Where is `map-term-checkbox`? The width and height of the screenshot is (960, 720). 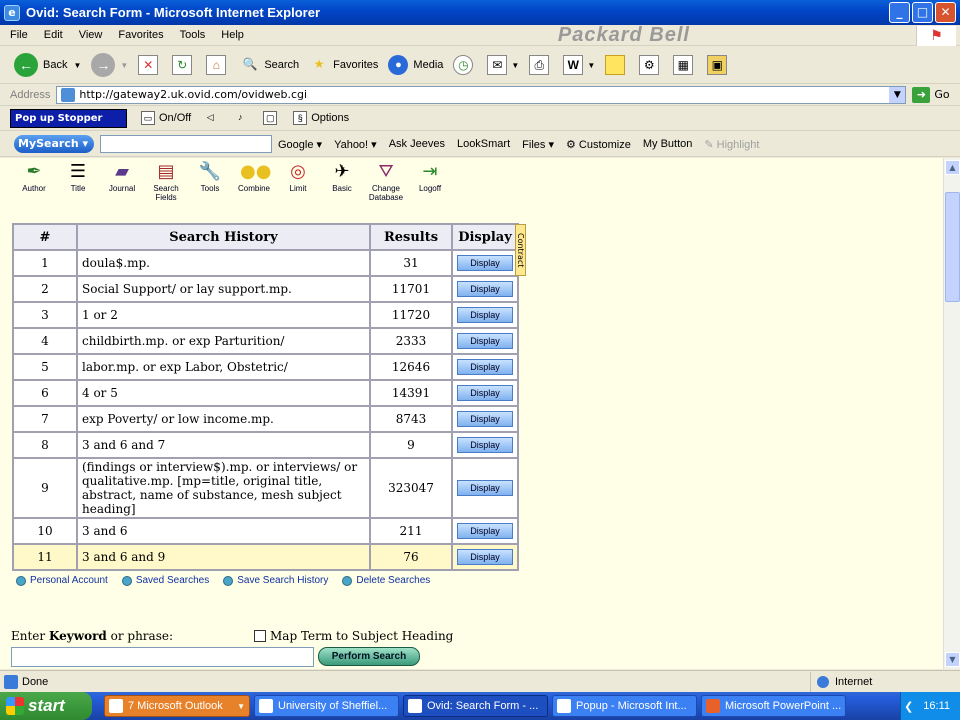
map-term-checkbox is located at coordinates (260, 636).